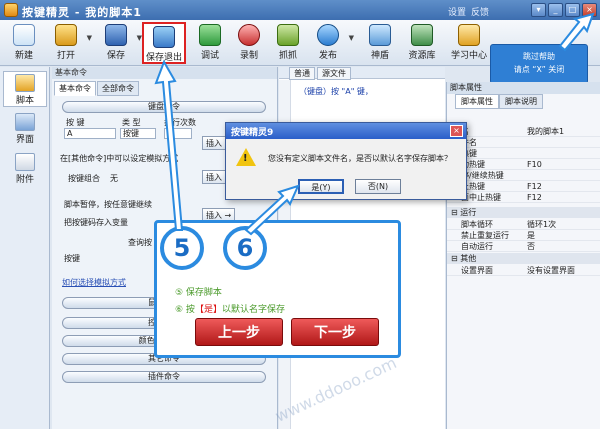 The width and height of the screenshot is (600, 429). Describe the element at coordinates (245, 158) in the screenshot. I see `warning-mark: !` at that location.